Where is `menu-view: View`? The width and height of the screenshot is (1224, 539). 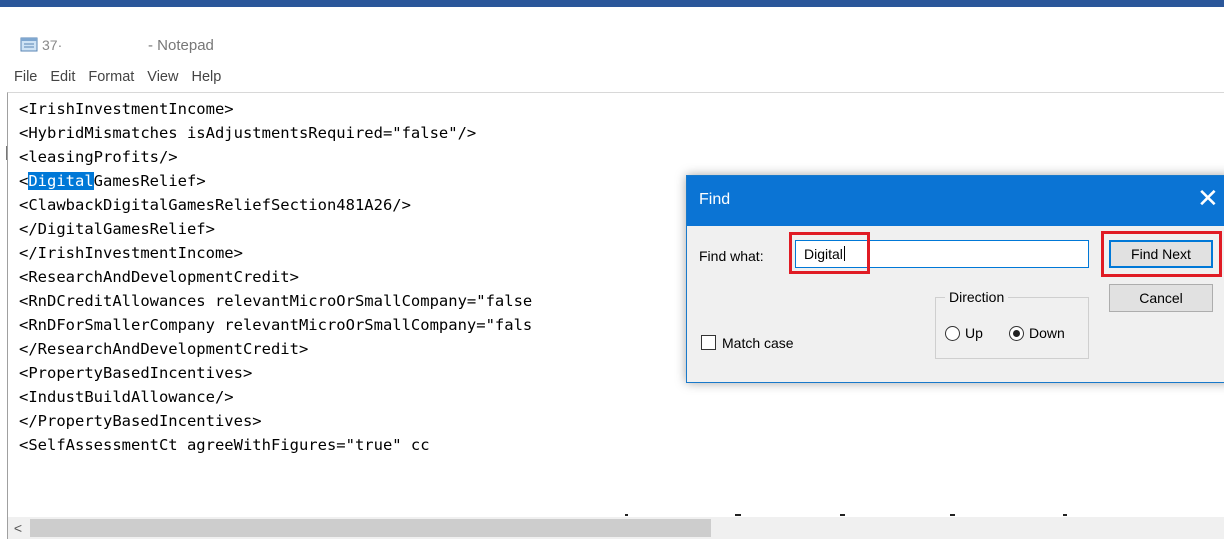 menu-view: View is located at coordinates (162, 77).